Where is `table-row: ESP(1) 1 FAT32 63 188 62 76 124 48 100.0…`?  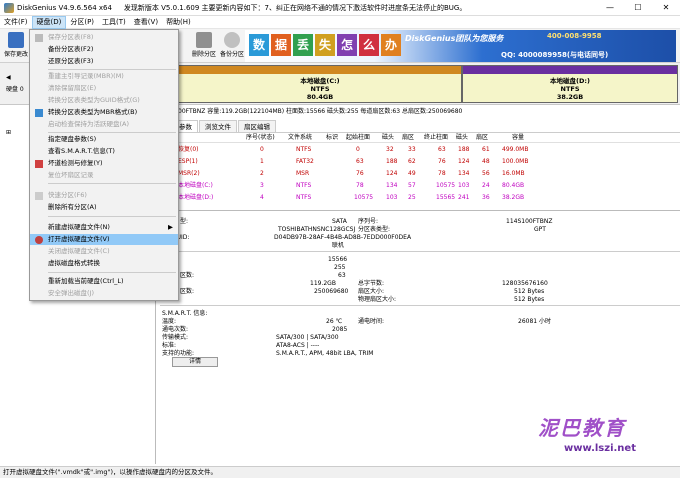 table-row: ESP(1) 1 FAT32 63 188 62 76 124 48 100.0… is located at coordinates (420, 162).